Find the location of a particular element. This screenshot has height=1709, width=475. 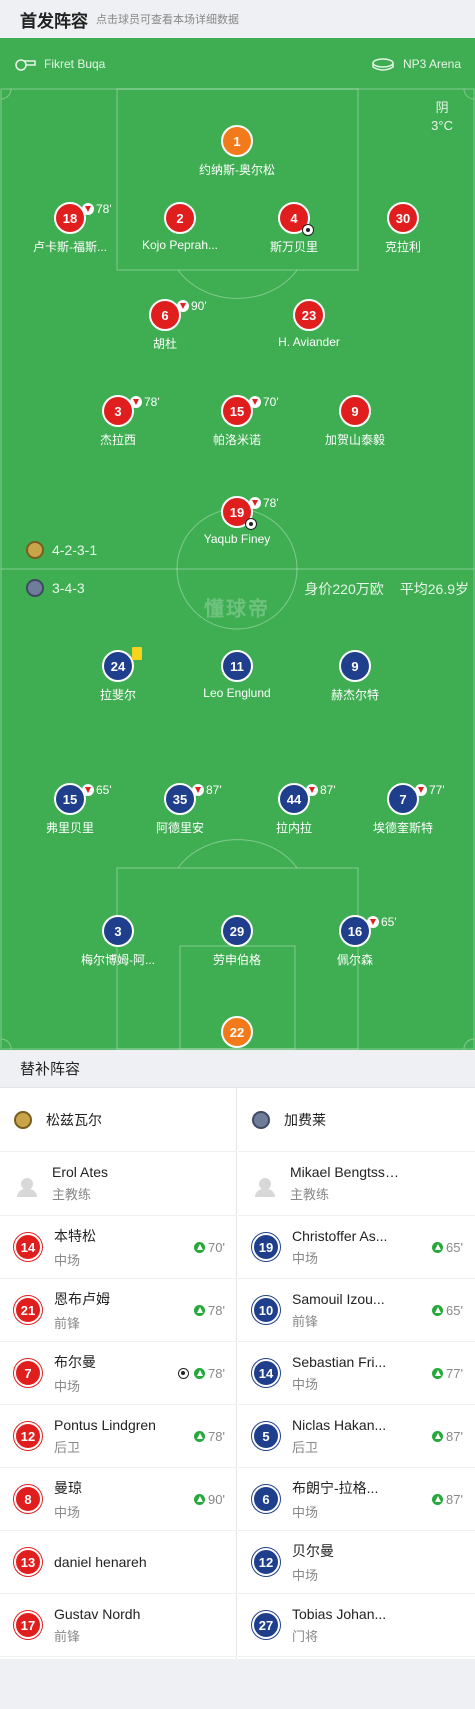

player-number-badge: 2 is located at coordinates (180, 218).